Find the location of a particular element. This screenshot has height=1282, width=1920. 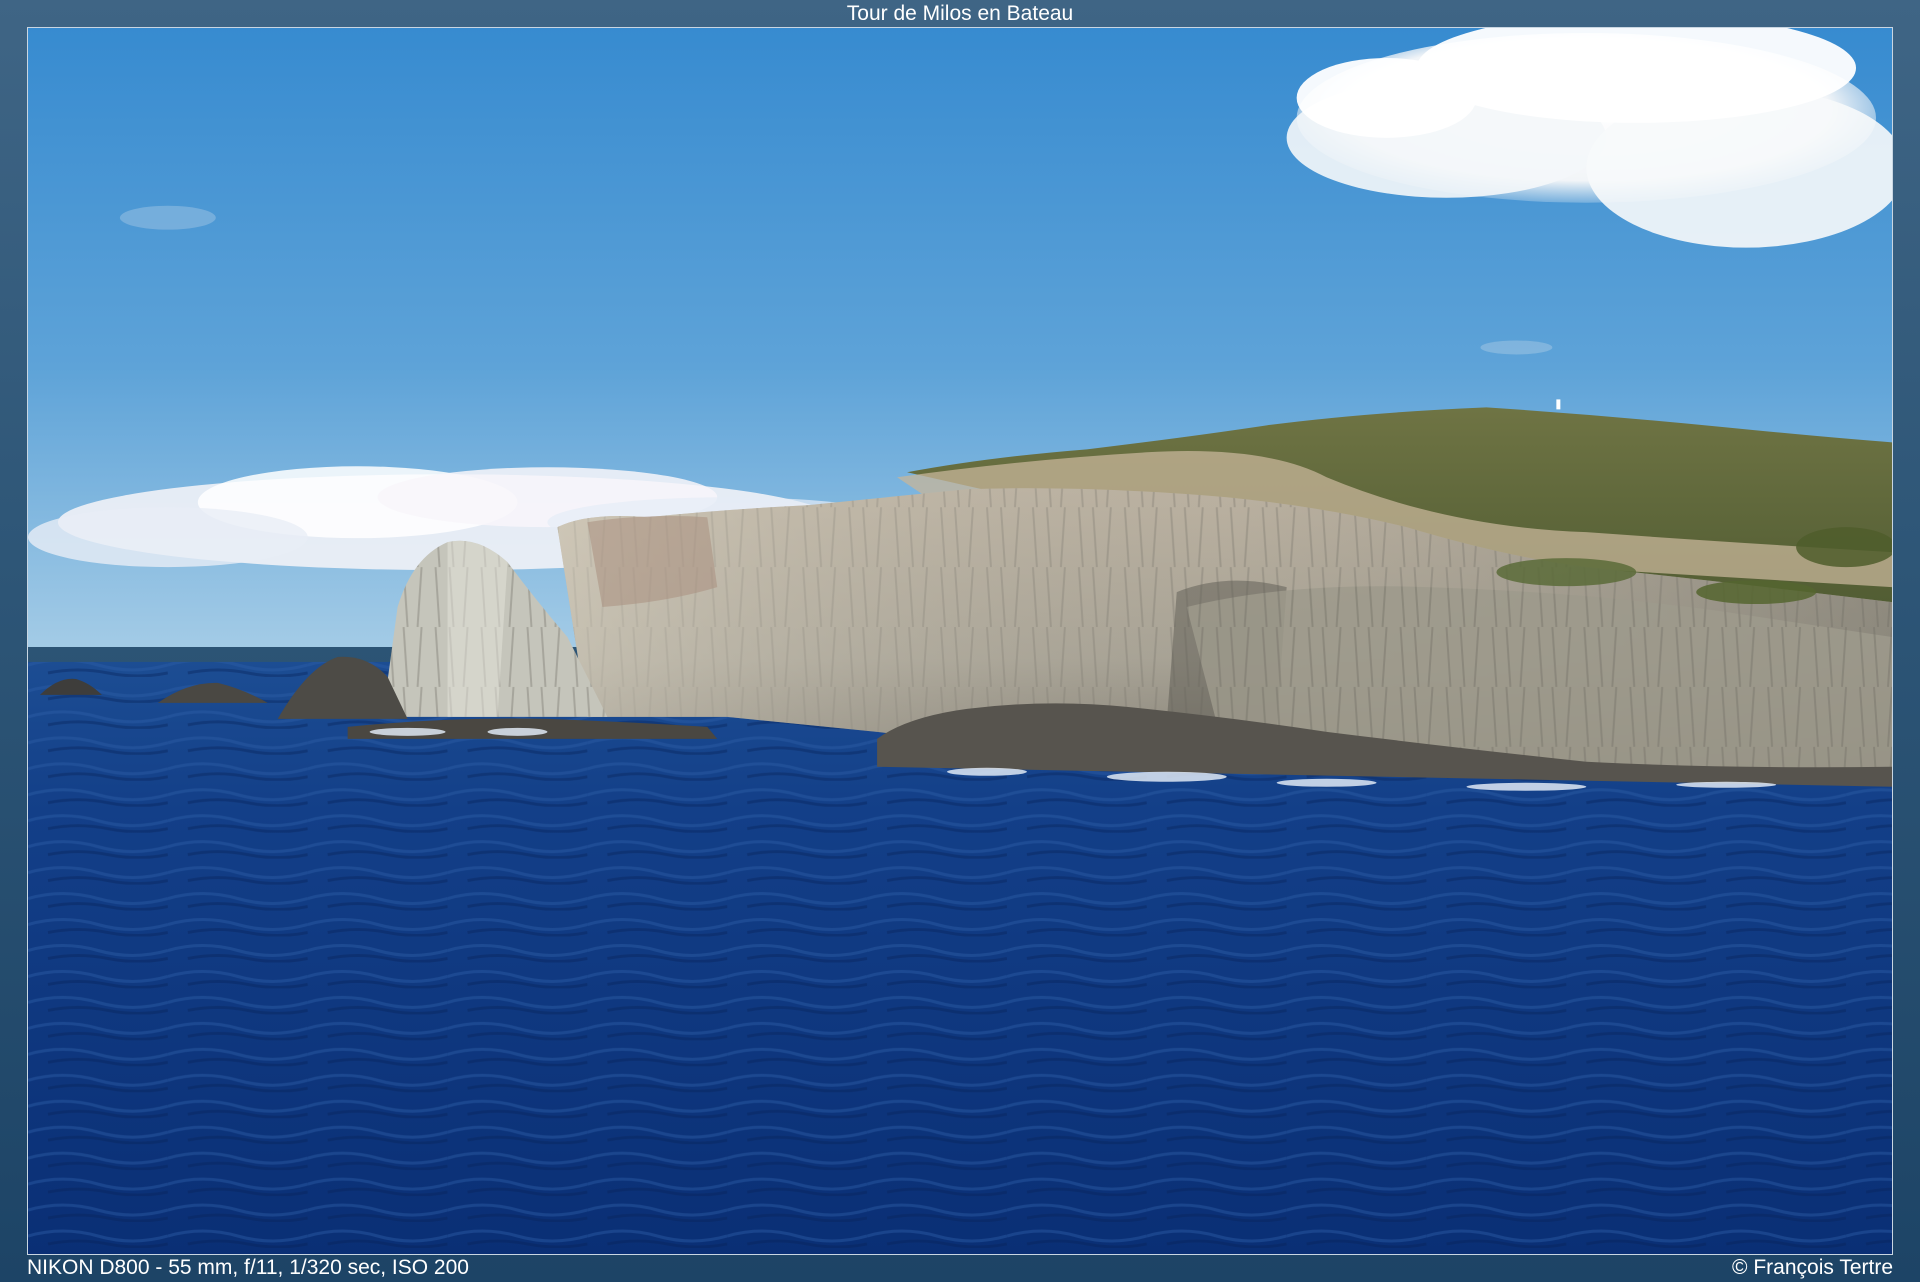

photo-title: Tour de Milos en Bateau is located at coordinates (960, 13).